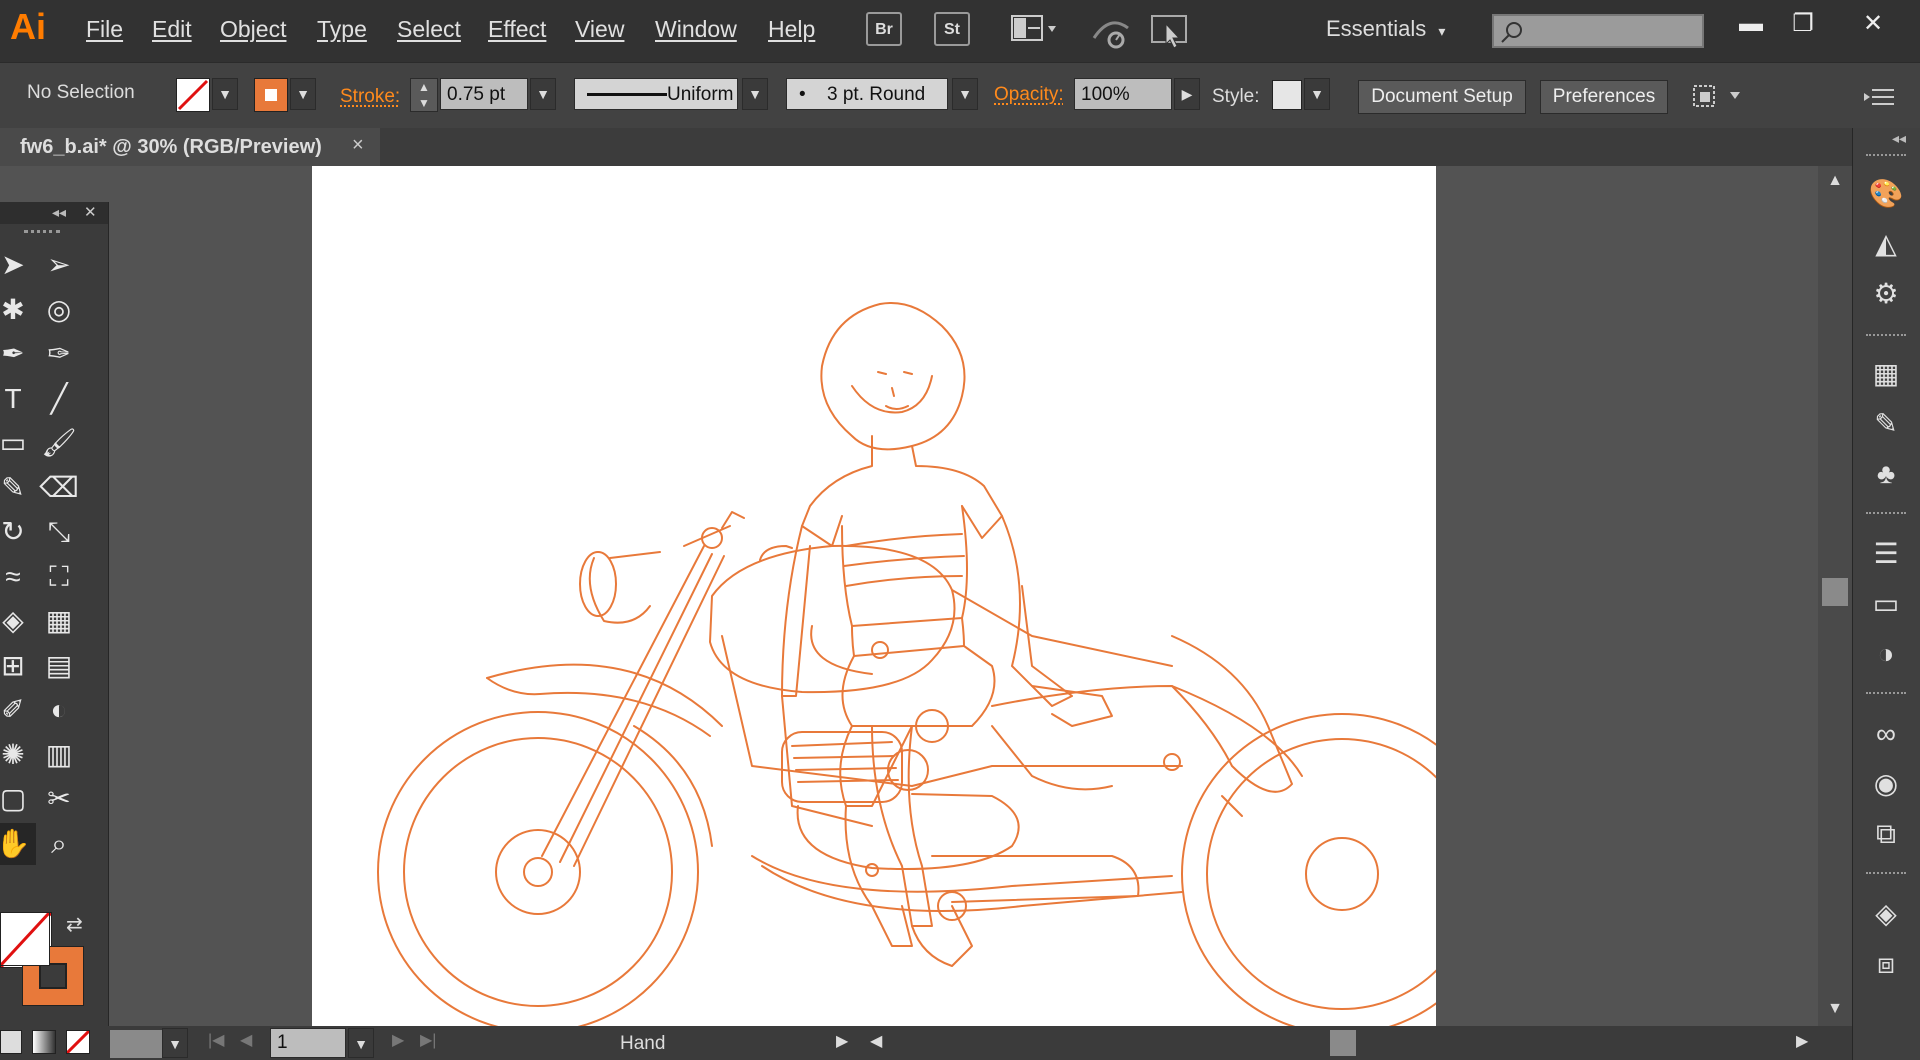 The height and width of the screenshot is (1060, 1920). I want to click on previous-artboard-icon: ◀, so click(246, 1040).